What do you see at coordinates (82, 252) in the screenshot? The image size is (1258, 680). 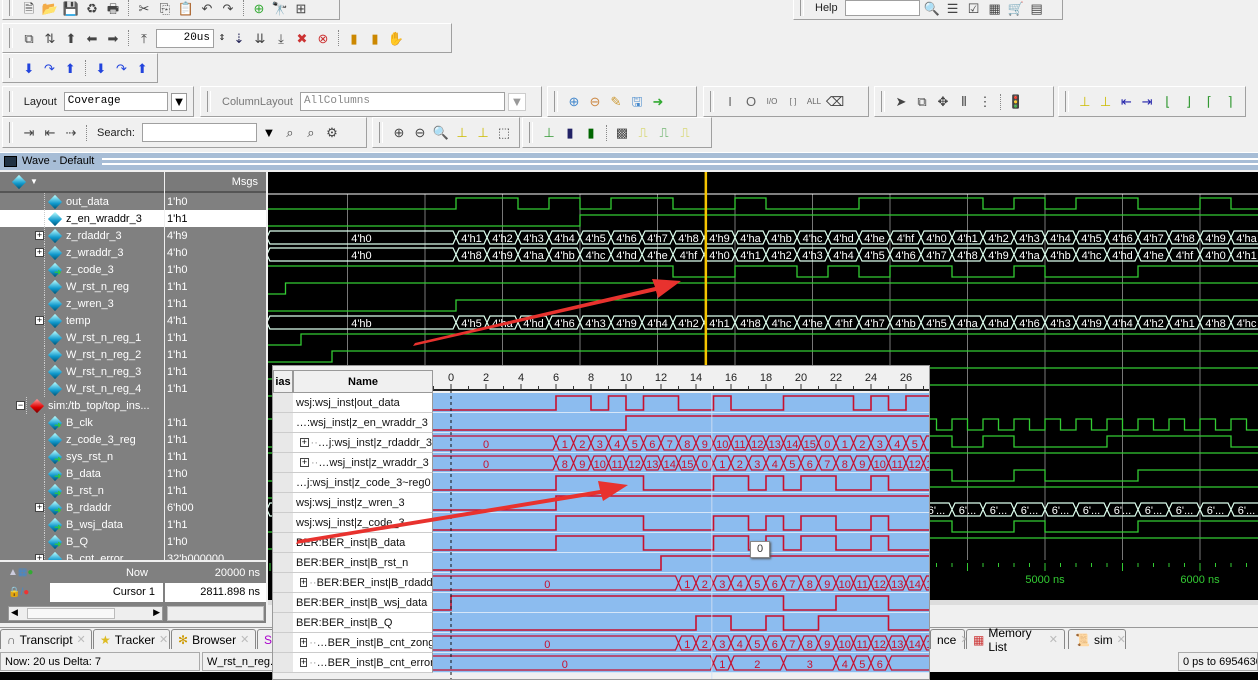 I see `signal-row: + z_wraddr_3` at bounding box center [82, 252].